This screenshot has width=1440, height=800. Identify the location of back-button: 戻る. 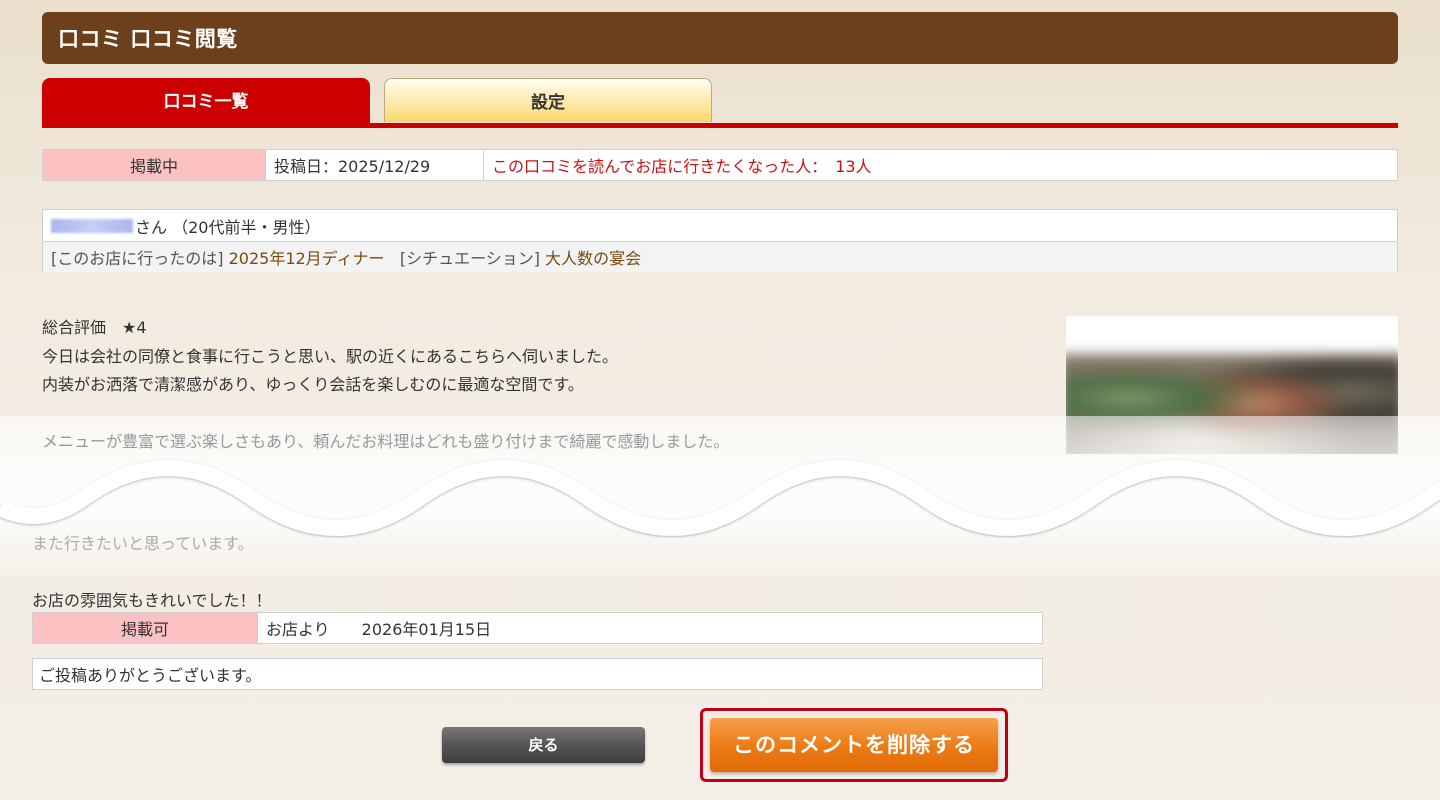
(543, 745).